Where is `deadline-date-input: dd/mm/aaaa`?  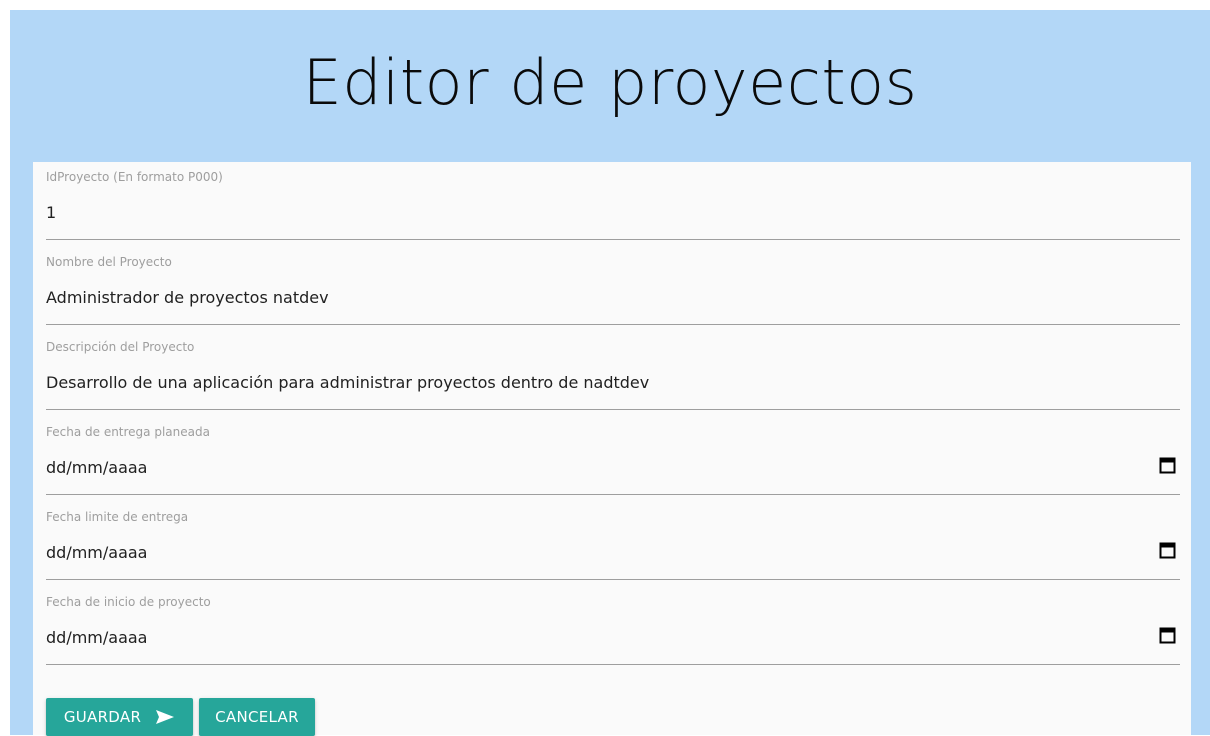 deadline-date-input: dd/mm/aaaa is located at coordinates (96, 552).